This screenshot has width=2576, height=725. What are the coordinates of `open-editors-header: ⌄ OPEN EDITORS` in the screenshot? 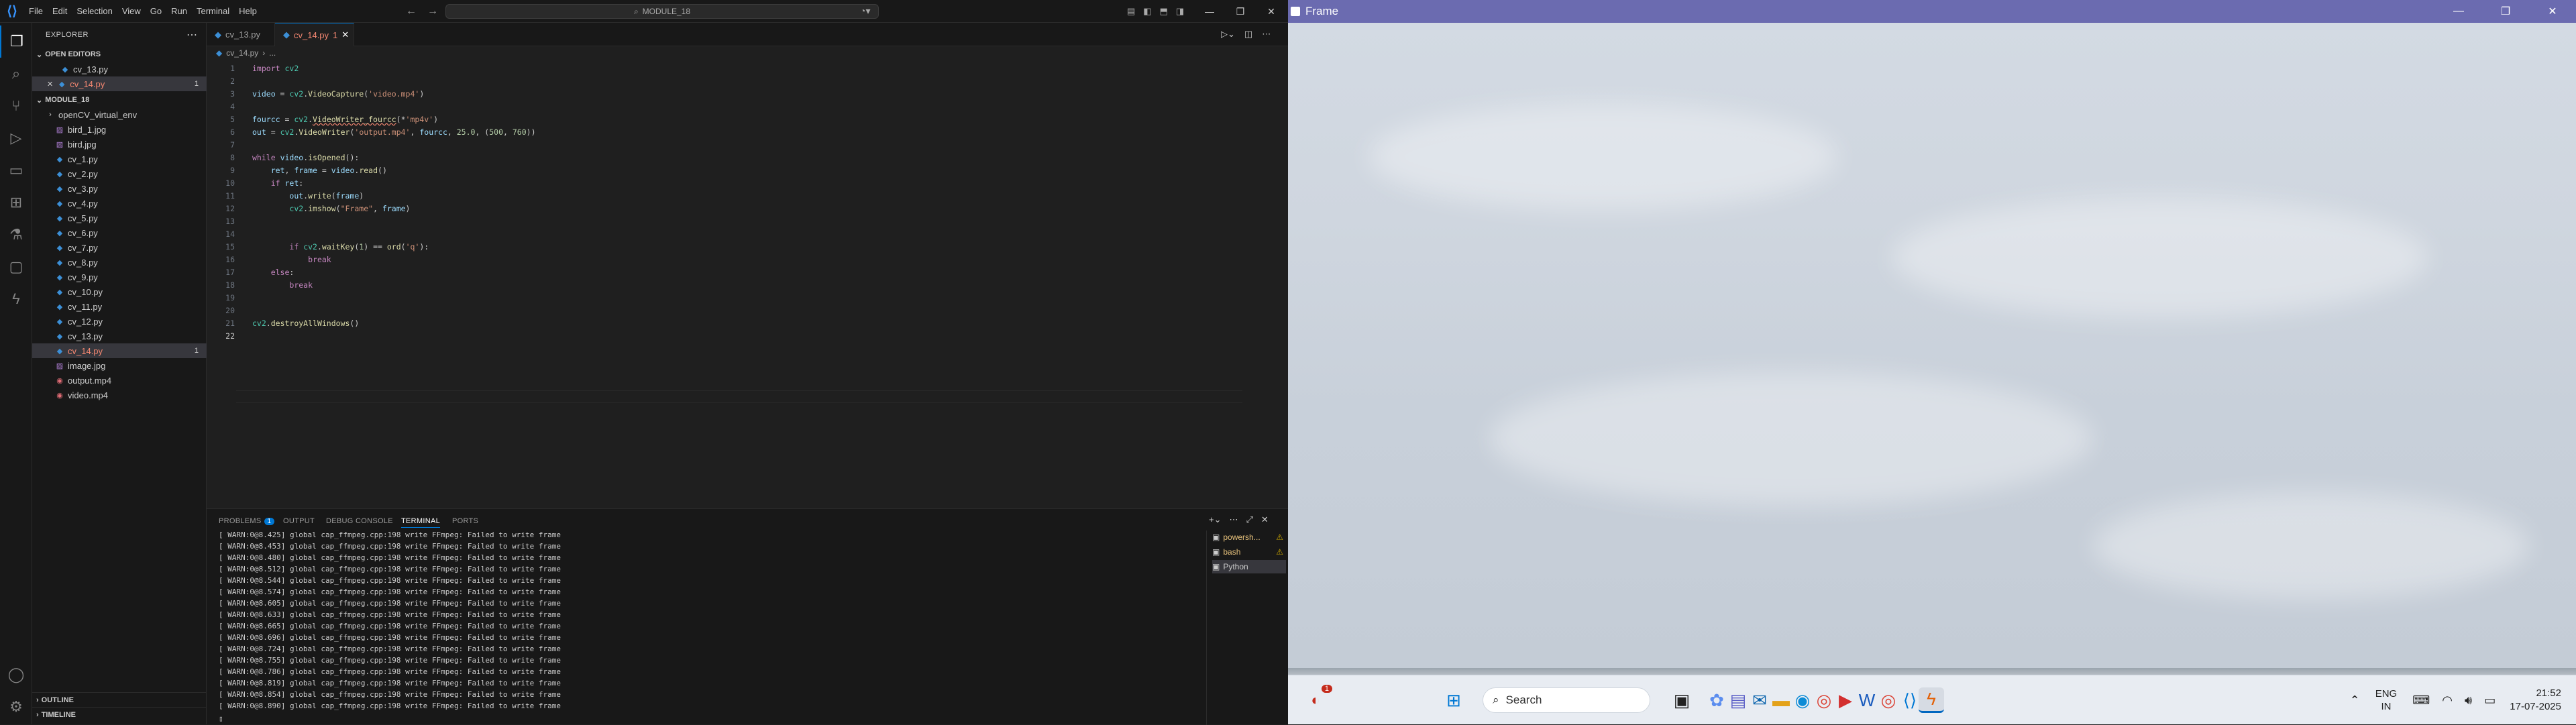 It's located at (119, 54).